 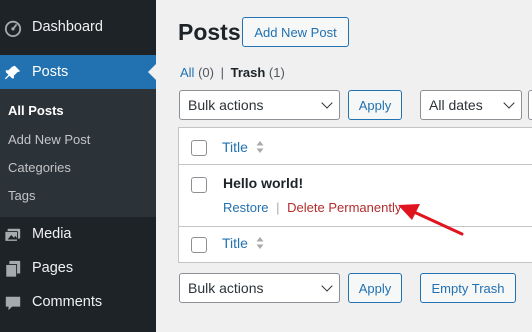 I want to click on sidebar-item-pages: Pages, so click(x=78, y=268).